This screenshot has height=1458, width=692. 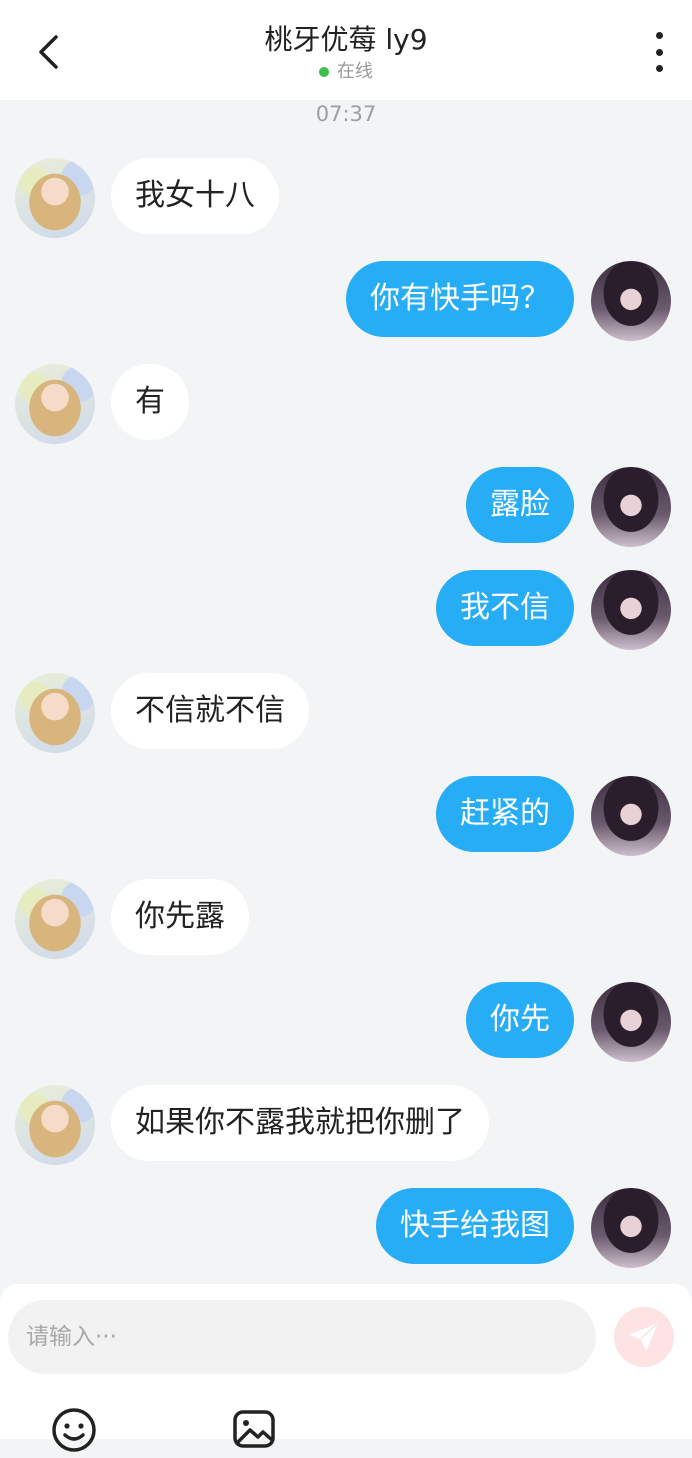 What do you see at coordinates (210, 711) in the screenshot?
I see `incoming-message: 不信就不信` at bounding box center [210, 711].